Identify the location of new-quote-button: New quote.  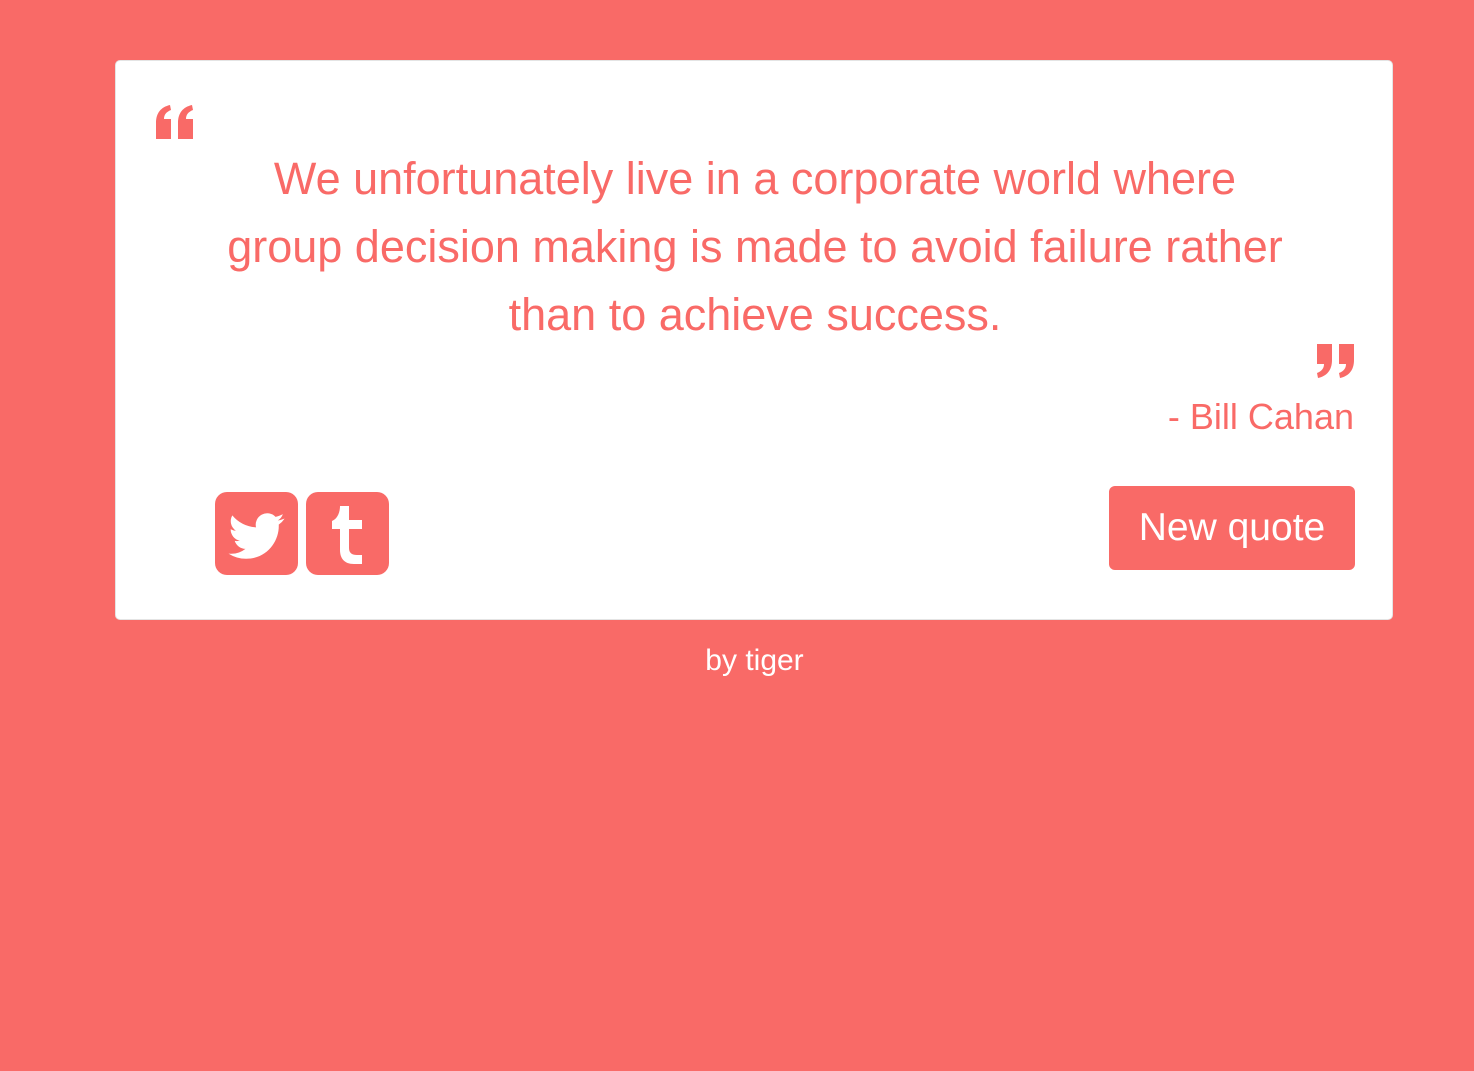
(1232, 528).